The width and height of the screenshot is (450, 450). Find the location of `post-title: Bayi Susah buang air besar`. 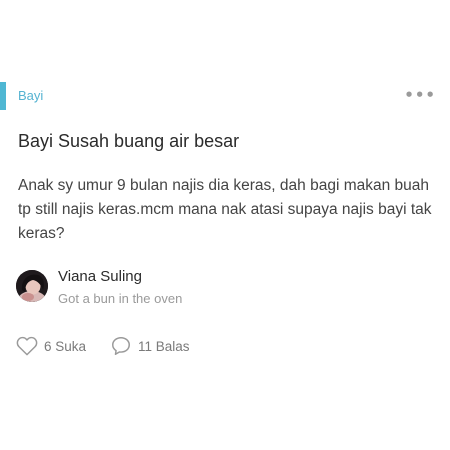

post-title: Bayi Susah buang air besar is located at coordinates (128, 141).